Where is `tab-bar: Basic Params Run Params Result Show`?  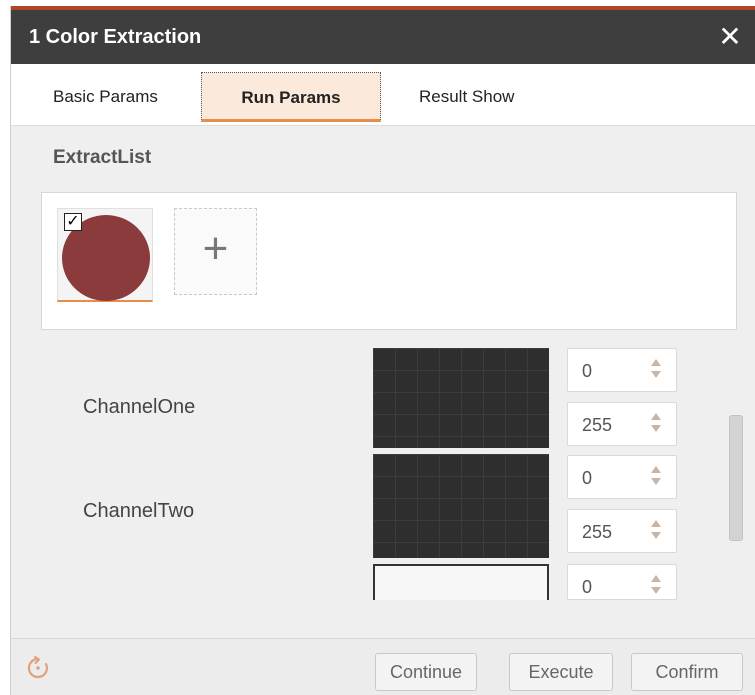 tab-bar: Basic Params Run Params Result Show is located at coordinates (383, 95).